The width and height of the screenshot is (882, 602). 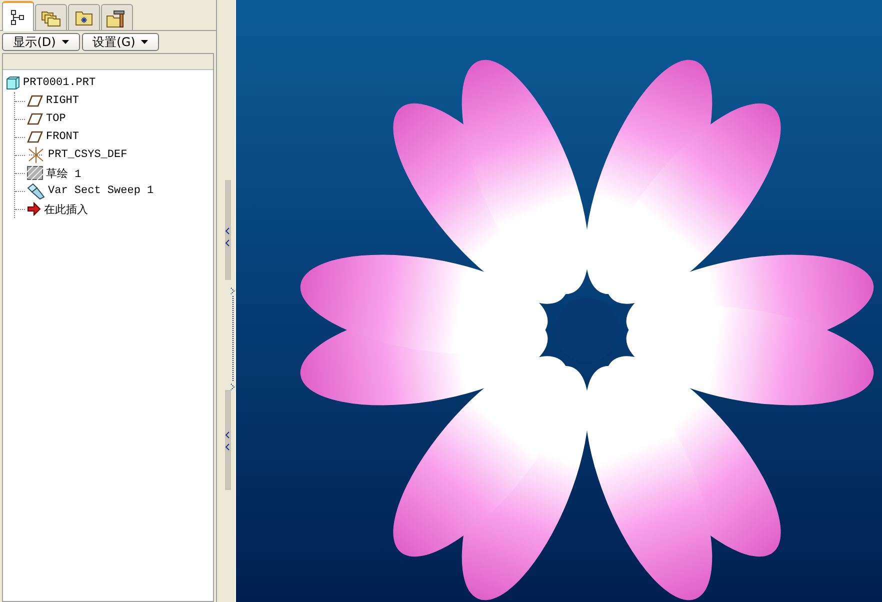 I want to click on tree-icon, so click(x=18, y=17).